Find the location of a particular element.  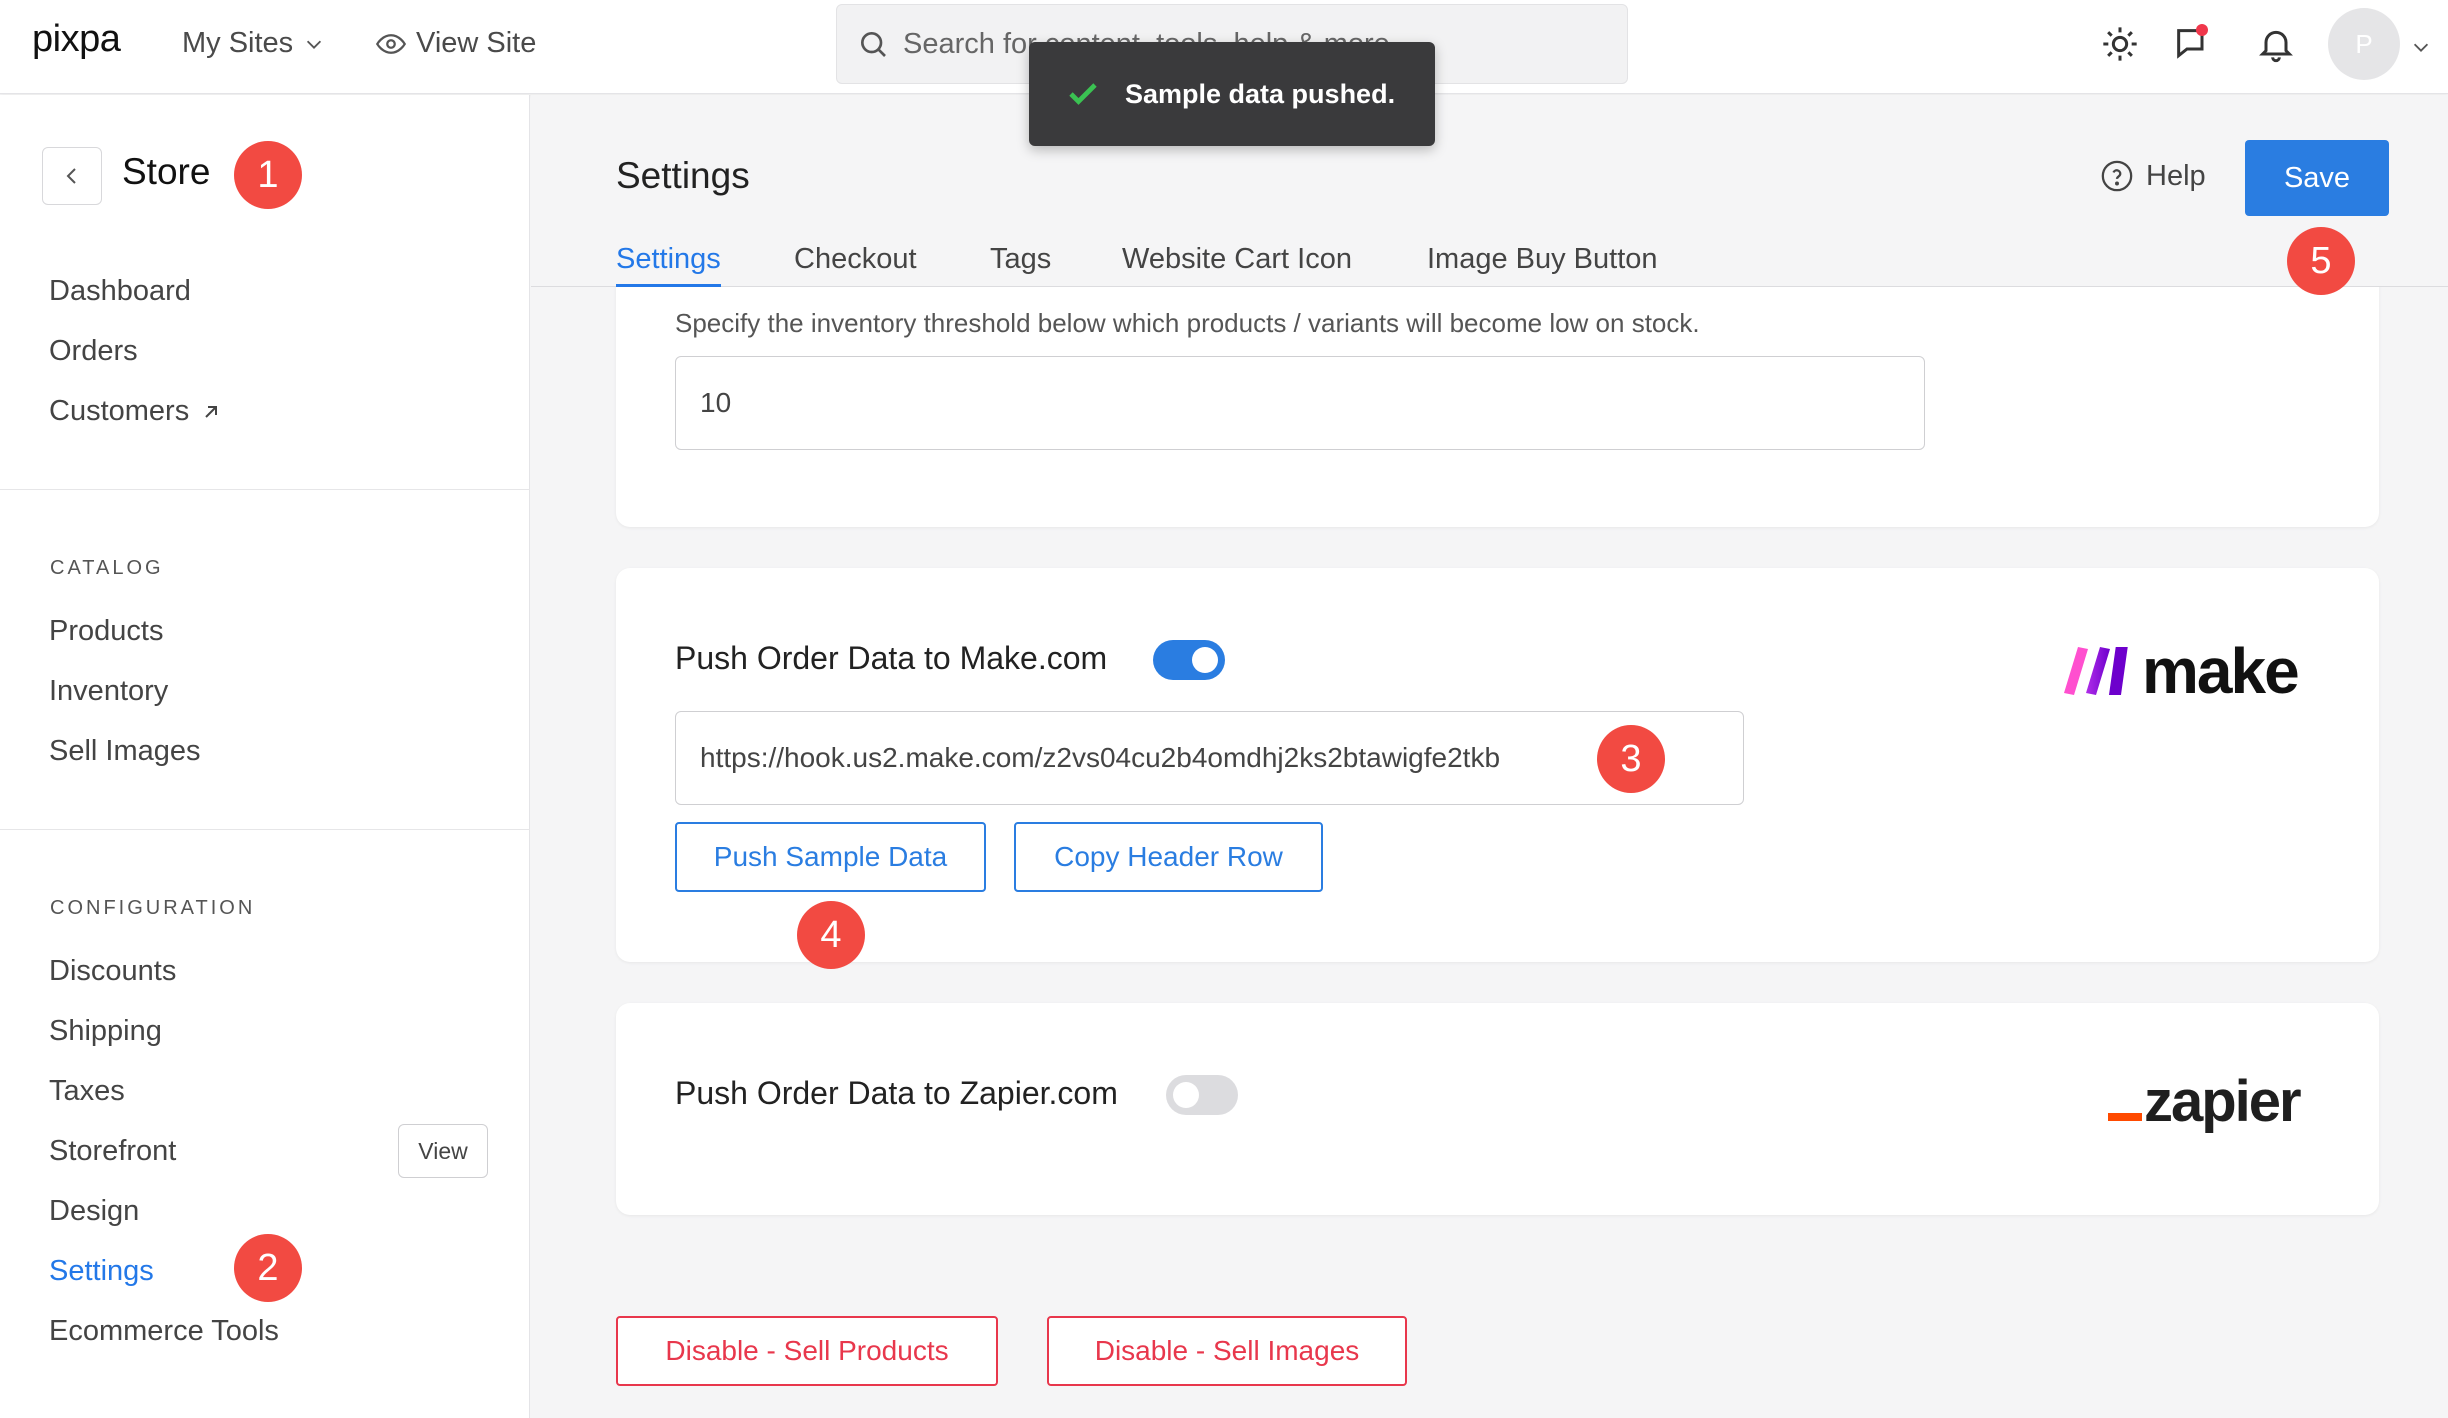

tab-settings: Settings is located at coordinates (668, 265).